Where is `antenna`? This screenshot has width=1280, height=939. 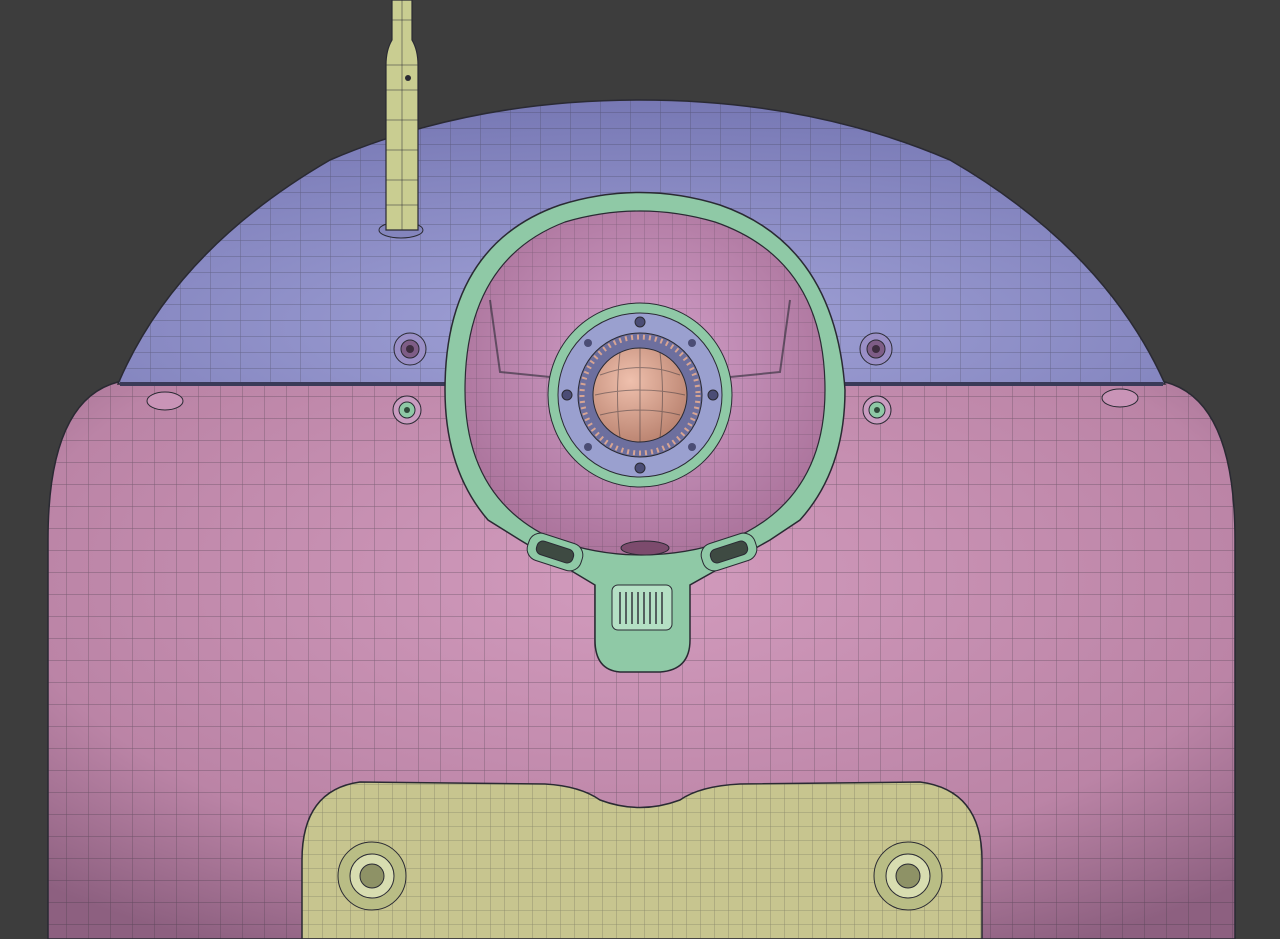
antenna is located at coordinates (401, 119).